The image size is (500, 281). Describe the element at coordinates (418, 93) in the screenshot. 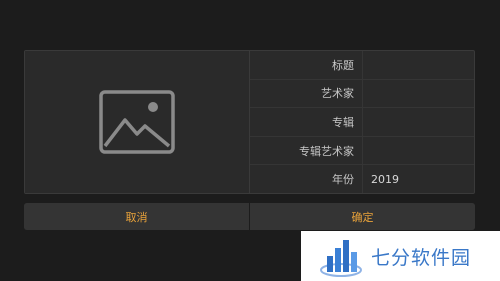

I see `artist-input` at that location.